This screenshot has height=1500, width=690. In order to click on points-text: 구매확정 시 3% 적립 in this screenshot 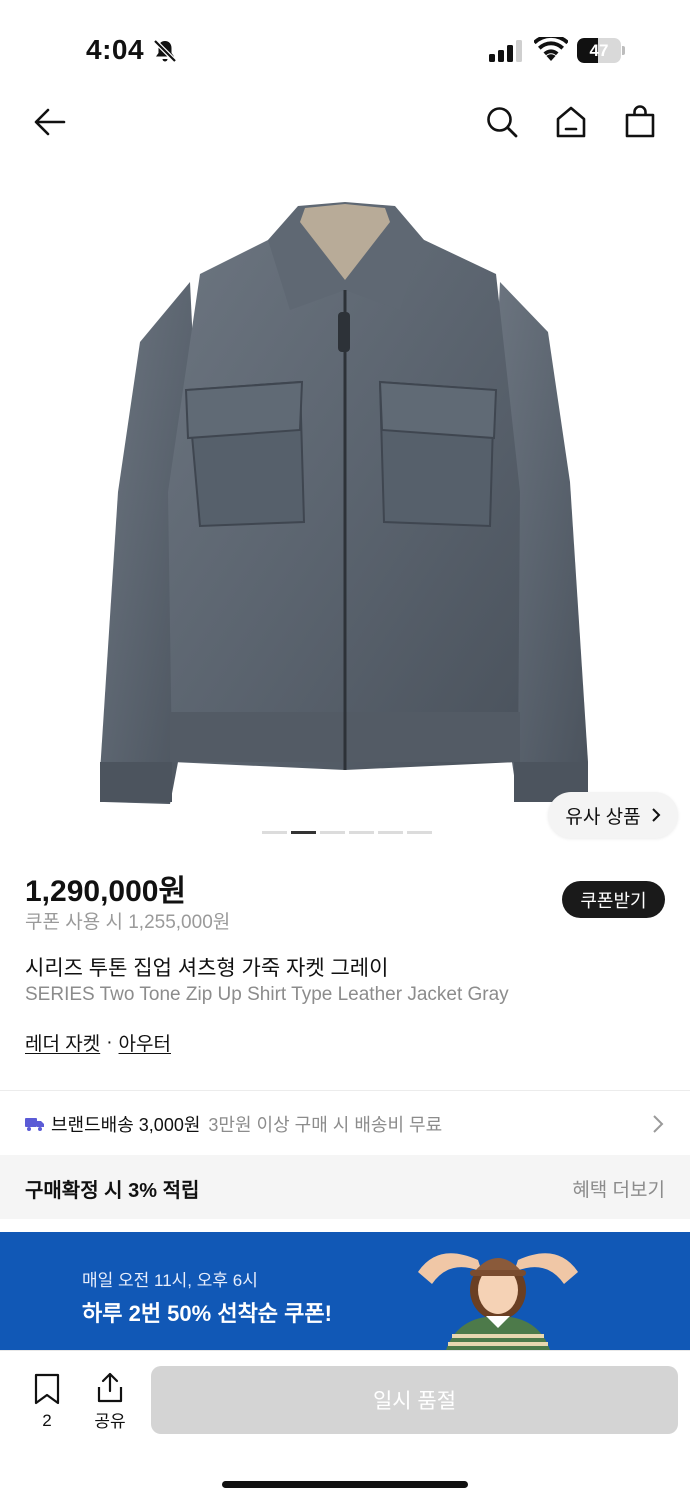, I will do `click(112, 1191)`.